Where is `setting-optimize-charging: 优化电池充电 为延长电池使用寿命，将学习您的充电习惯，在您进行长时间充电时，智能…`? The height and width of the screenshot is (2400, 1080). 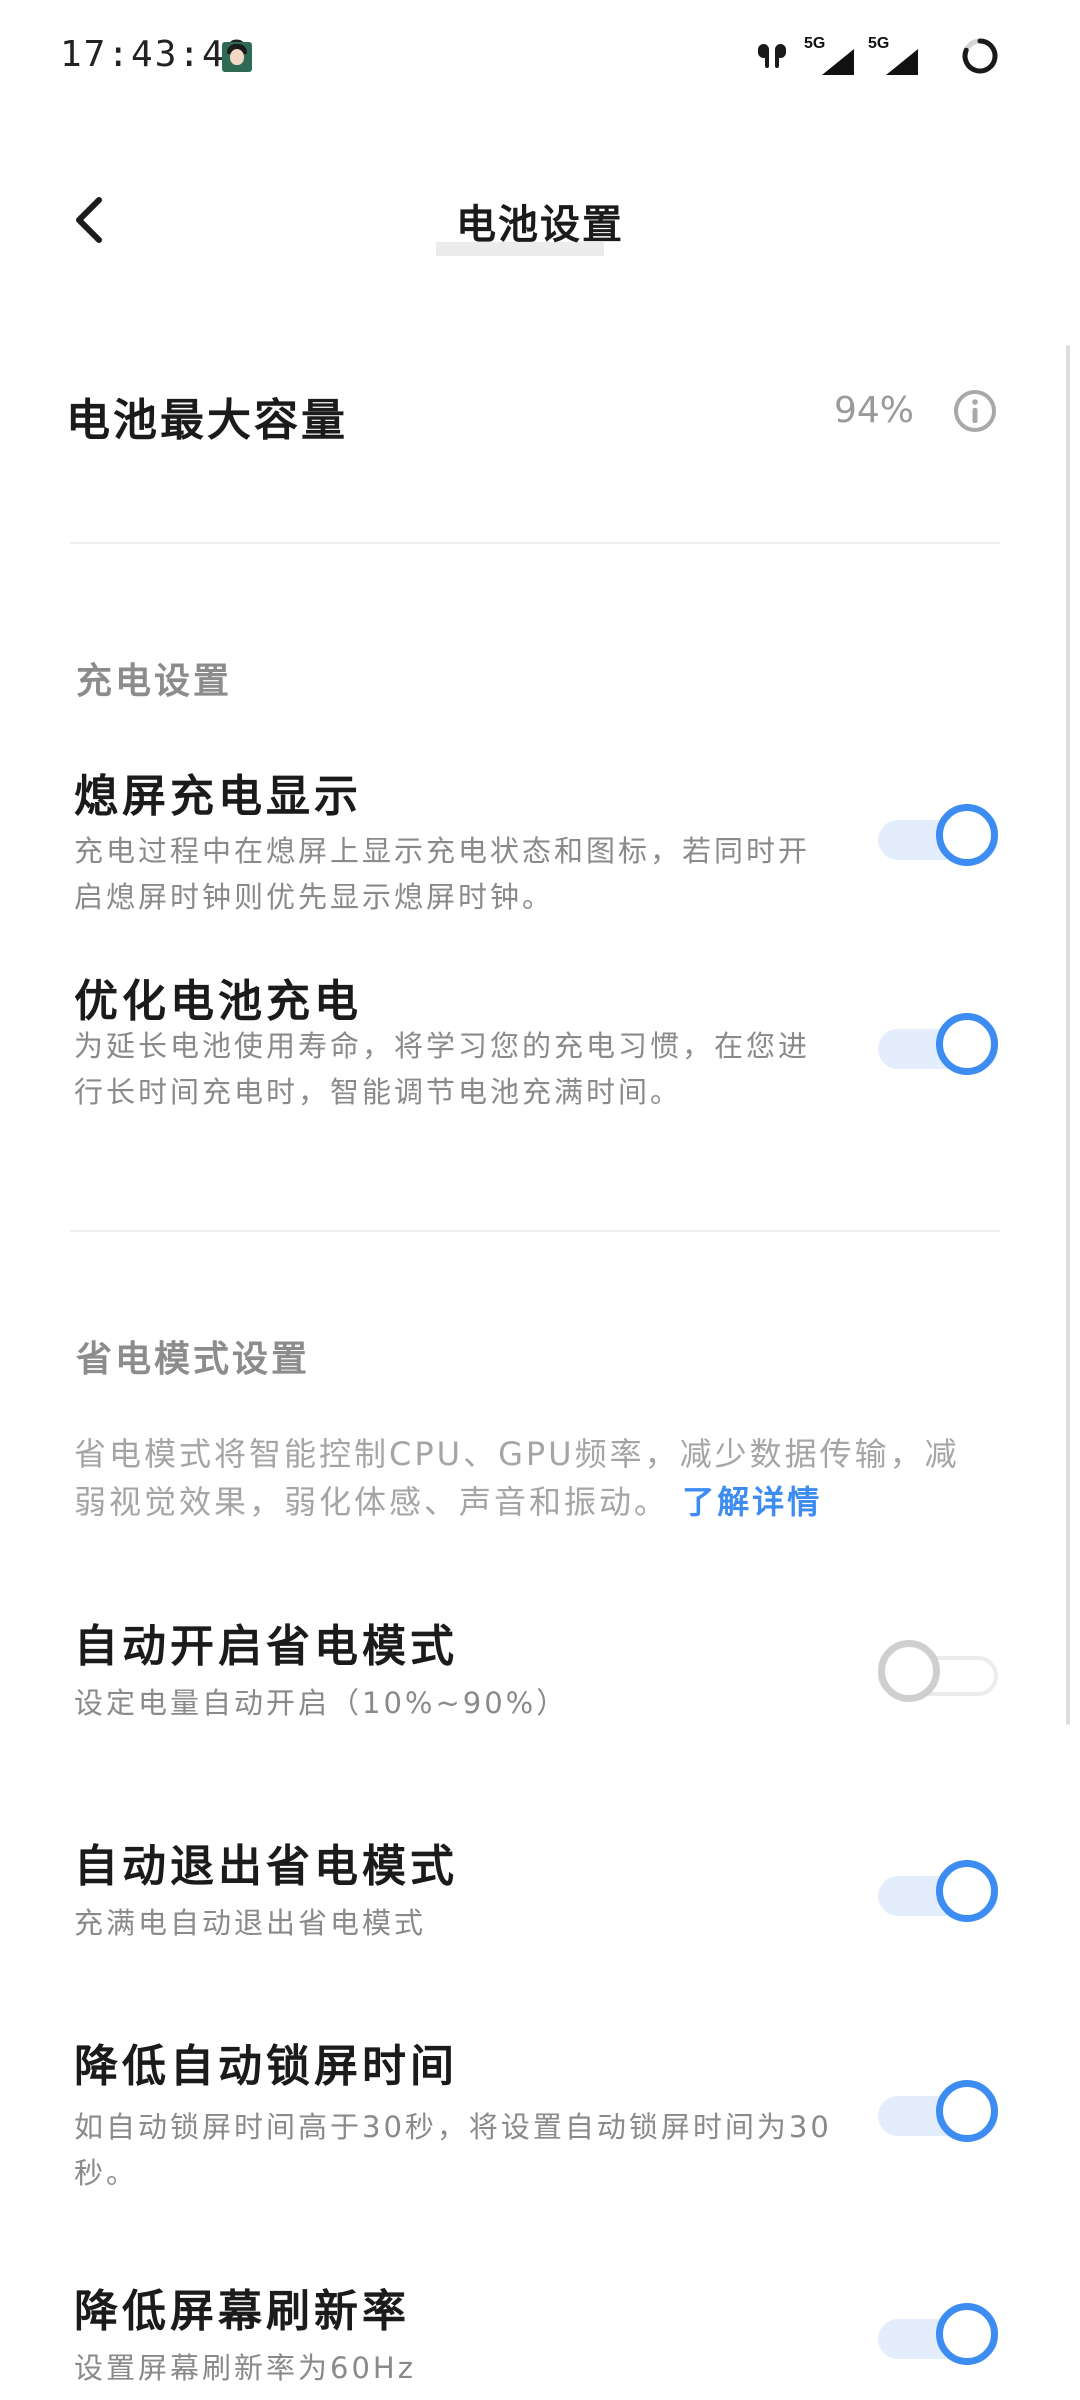
setting-optimize-charging: 优化电池充电 为延长电池使用寿命，将学习您的充电习惯，在您进行长时间充电时，智能… is located at coordinates (540, 1050).